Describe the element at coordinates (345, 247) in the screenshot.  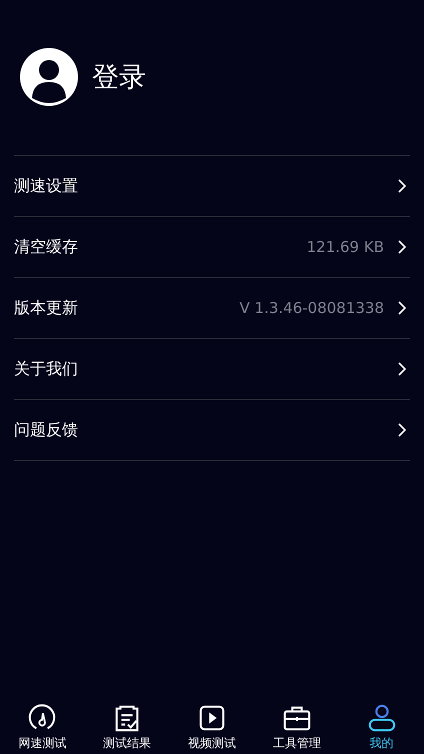
I see `settings-value: 121.69 KB` at that location.